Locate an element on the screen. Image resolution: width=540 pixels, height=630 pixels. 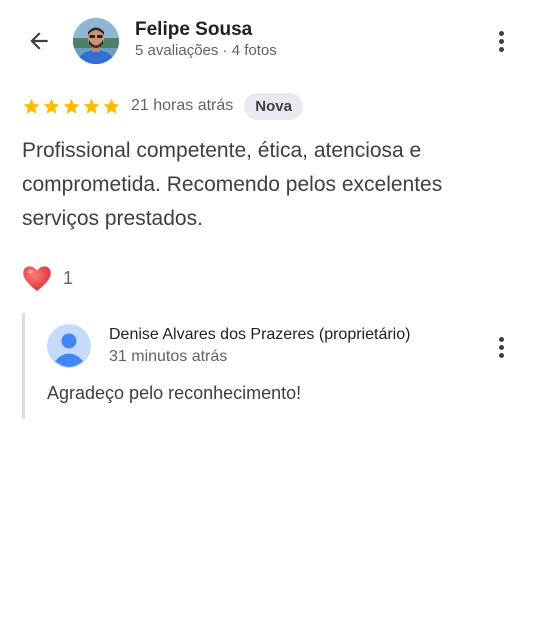
author-meta: 5 avaliações · 4 fotos is located at coordinates (206, 50).